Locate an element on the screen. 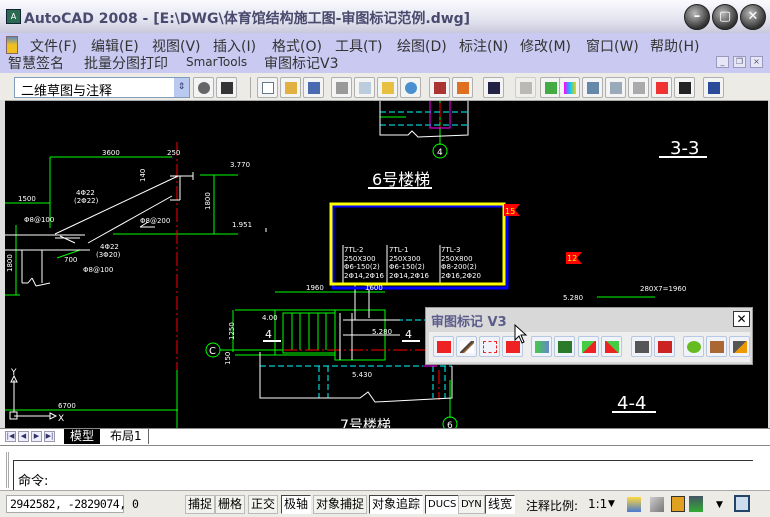 The image size is (770, 517). match-properties-button is located at coordinates (462, 87).